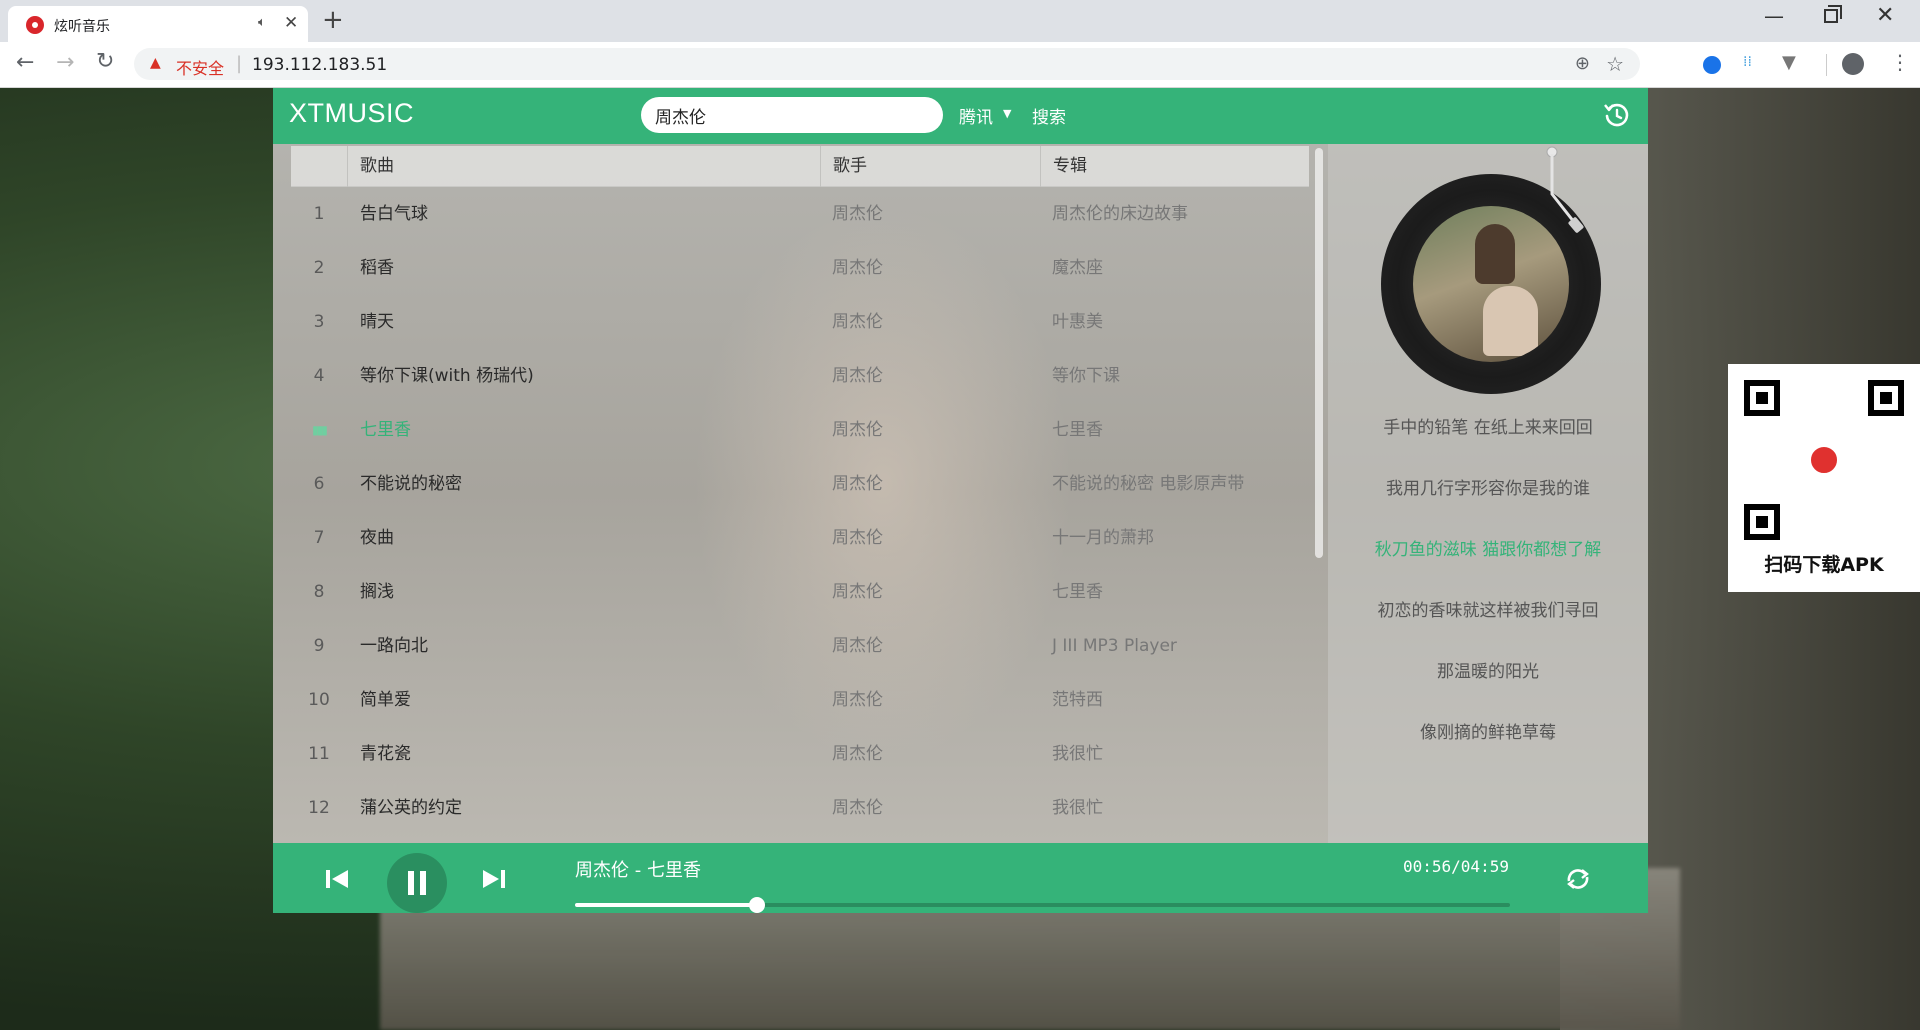 This screenshot has height=1030, width=1920. I want to click on progress-handle, so click(757, 905).